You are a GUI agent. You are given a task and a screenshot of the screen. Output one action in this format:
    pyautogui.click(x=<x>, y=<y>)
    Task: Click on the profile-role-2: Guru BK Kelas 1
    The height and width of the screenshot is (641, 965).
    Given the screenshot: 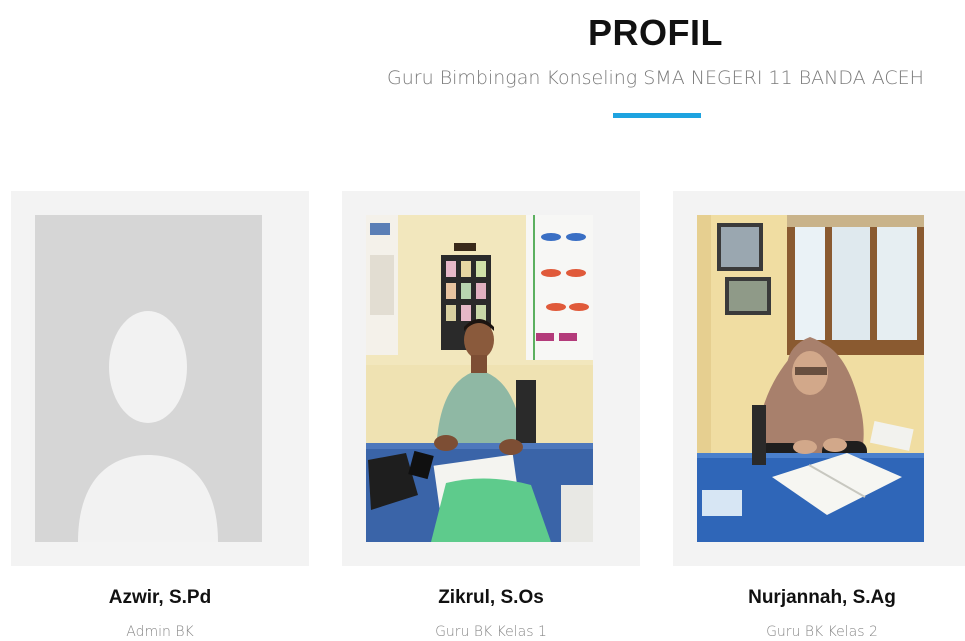 What is the action you would take?
    pyautogui.click(x=491, y=632)
    